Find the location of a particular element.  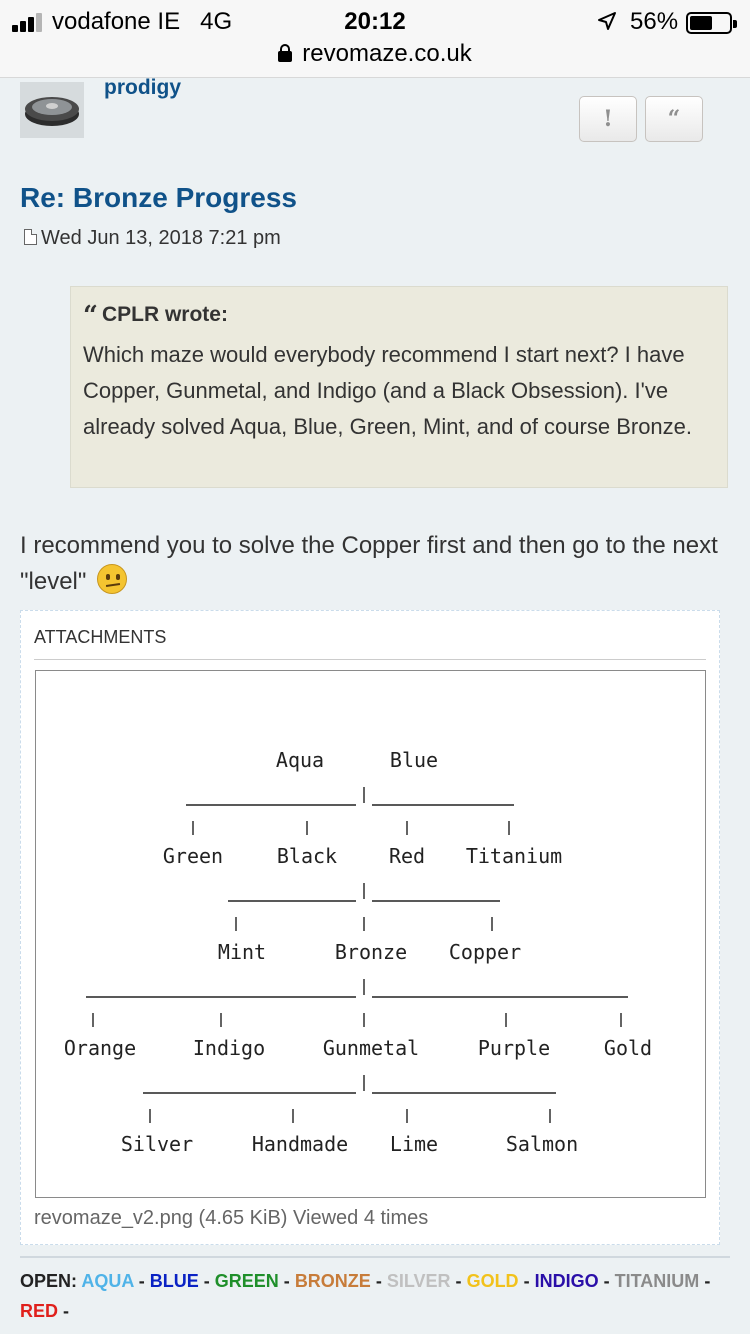

signature-item-red: RED is located at coordinates (39, 1311).